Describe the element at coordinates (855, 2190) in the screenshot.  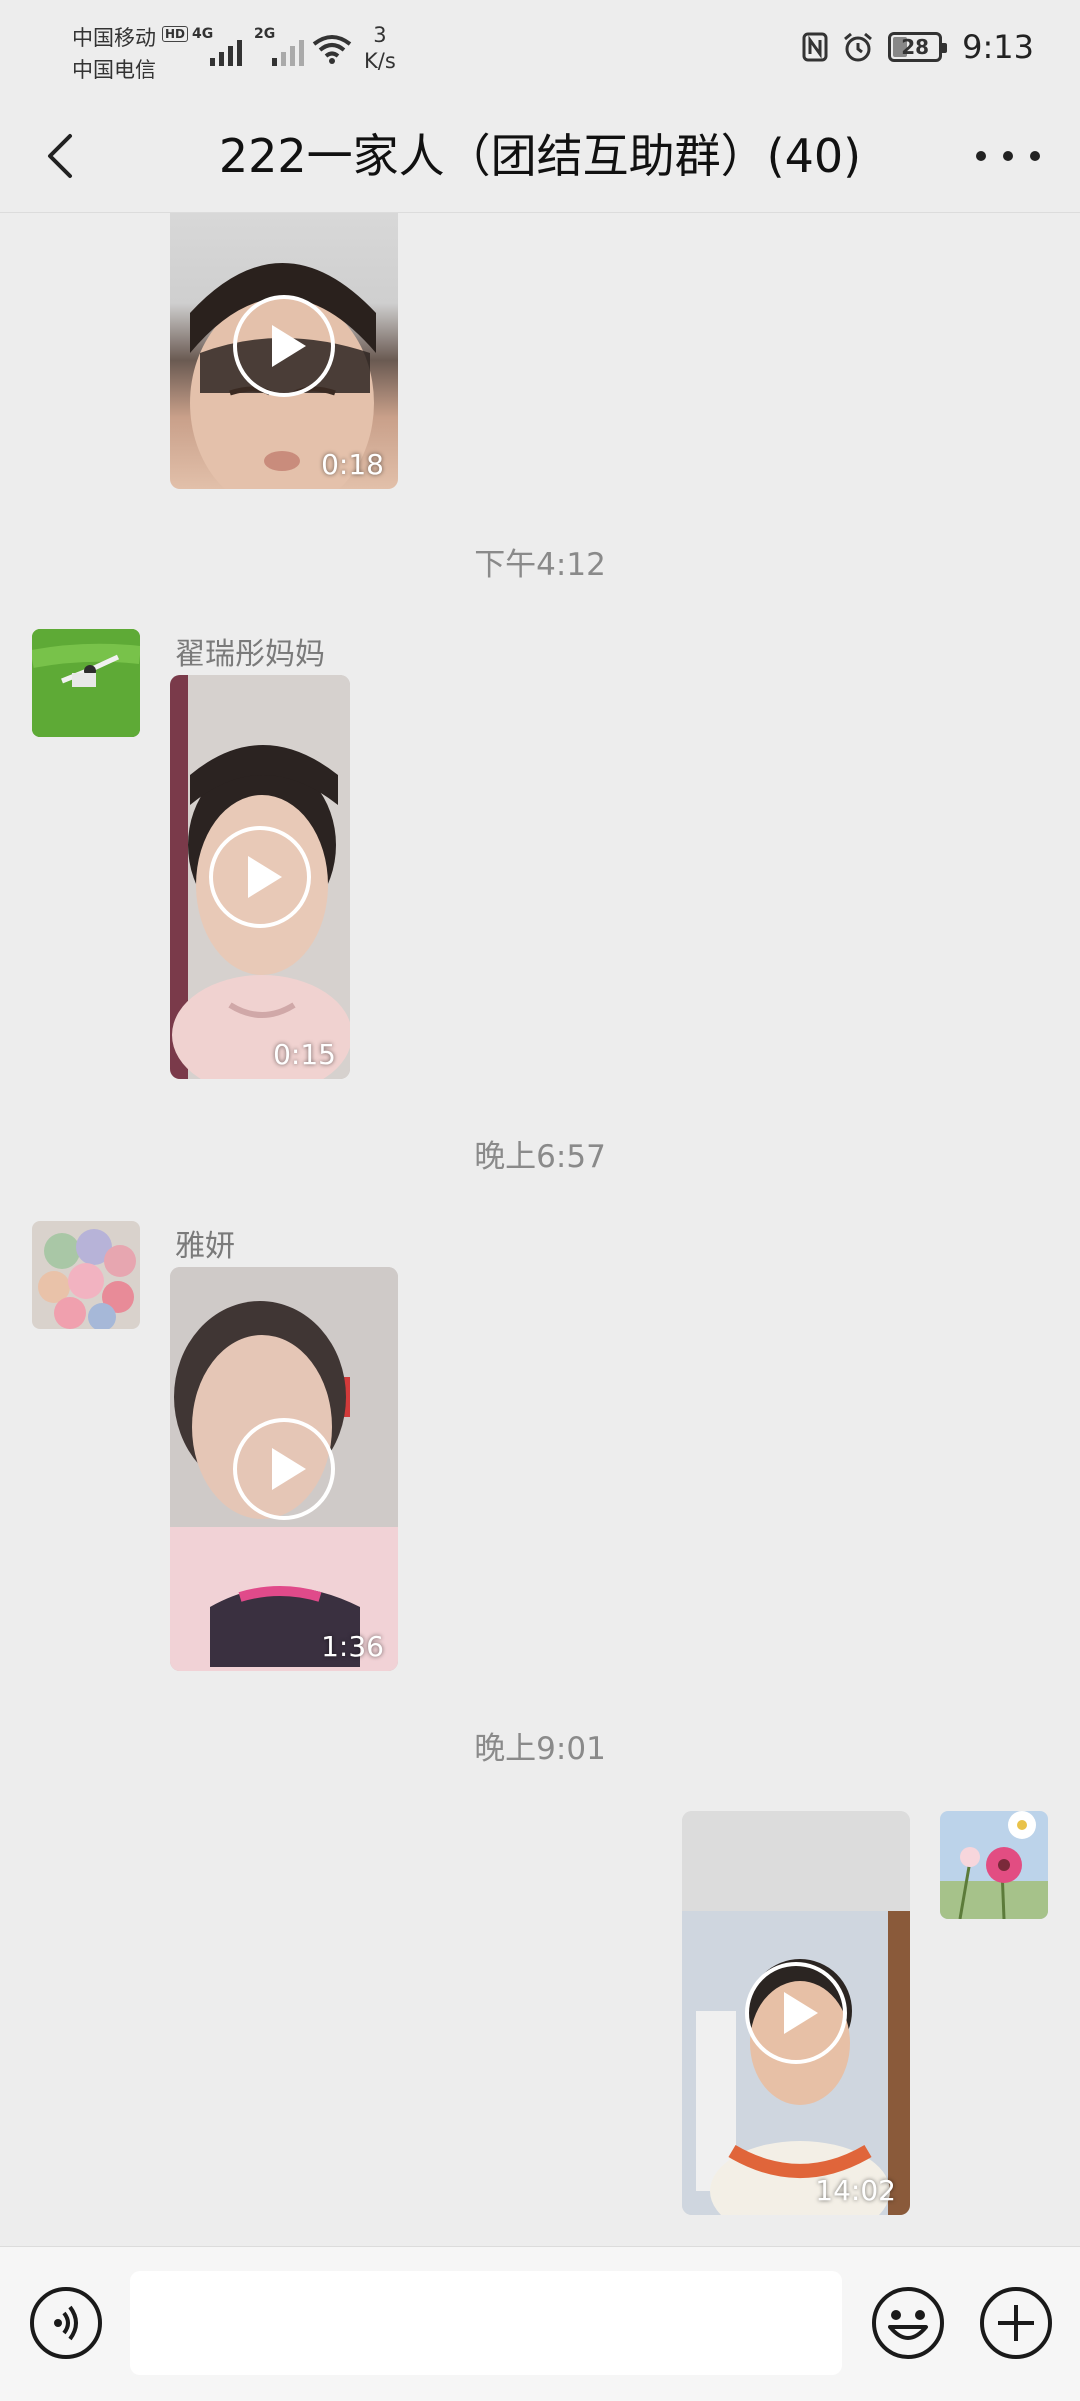
I see `video-duration: 14:02` at that location.